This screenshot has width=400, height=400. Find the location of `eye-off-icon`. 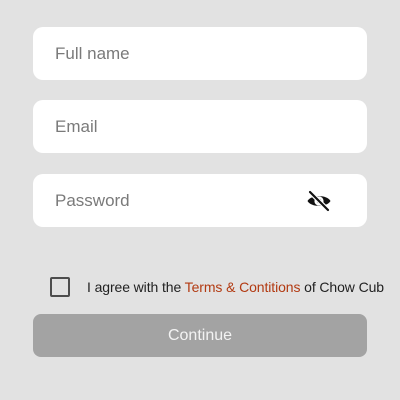

eye-off-icon is located at coordinates (319, 201).